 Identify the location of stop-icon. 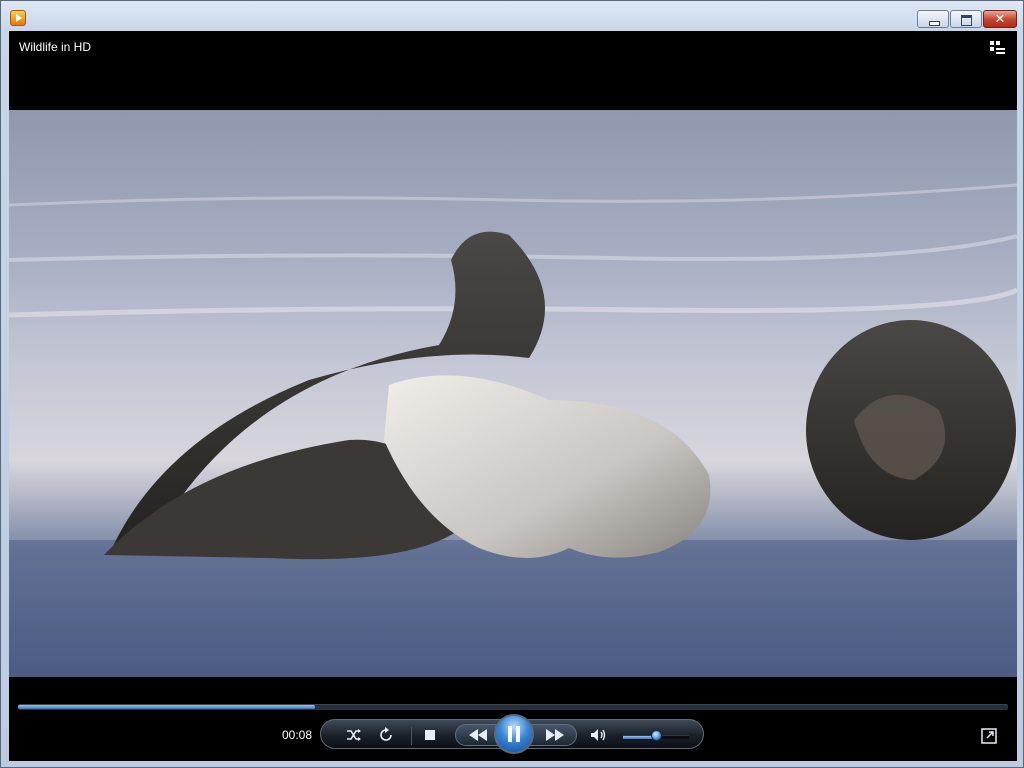
(430, 735).